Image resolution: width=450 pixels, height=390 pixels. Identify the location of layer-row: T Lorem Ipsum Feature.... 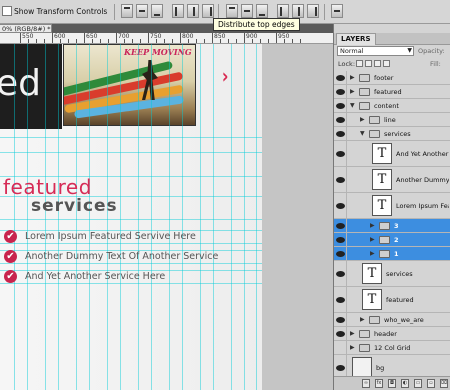
(392, 206).